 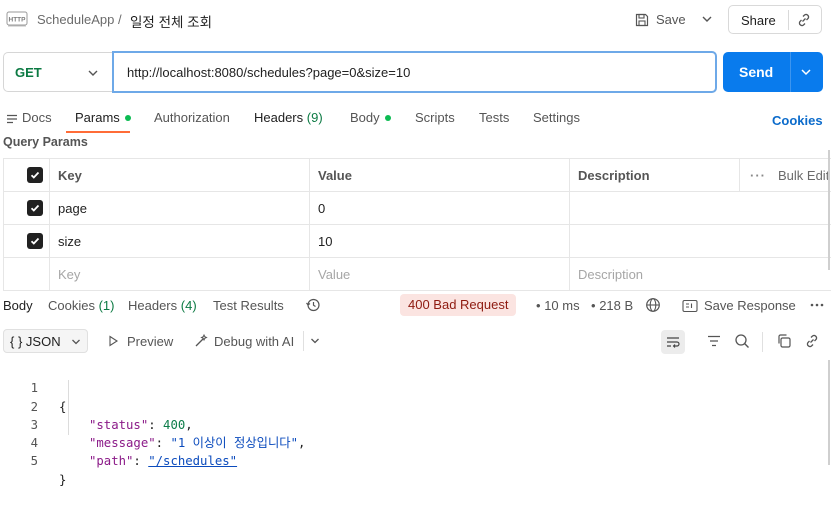 I want to click on response-tab-headers: Headers (4), so click(x=162, y=305).